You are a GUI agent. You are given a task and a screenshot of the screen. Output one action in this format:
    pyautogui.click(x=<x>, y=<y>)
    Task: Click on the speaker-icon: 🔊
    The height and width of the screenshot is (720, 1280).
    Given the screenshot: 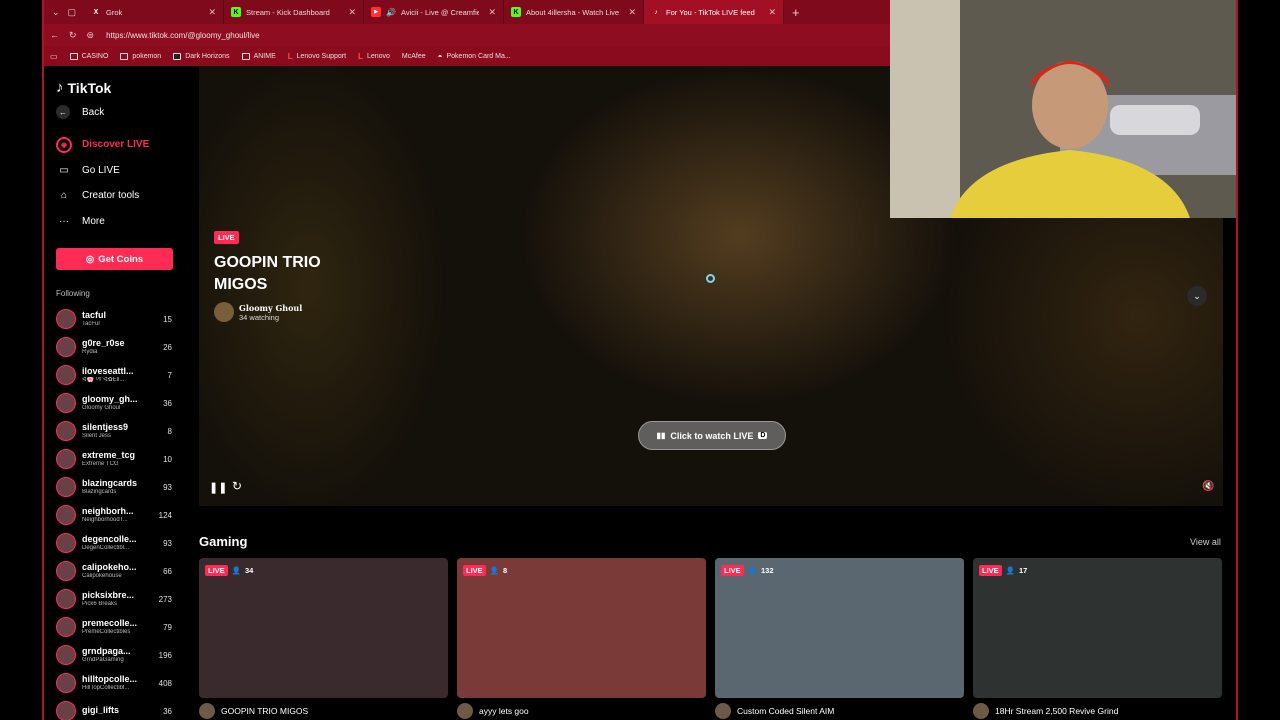 What is the action you would take?
    pyautogui.click(x=391, y=12)
    